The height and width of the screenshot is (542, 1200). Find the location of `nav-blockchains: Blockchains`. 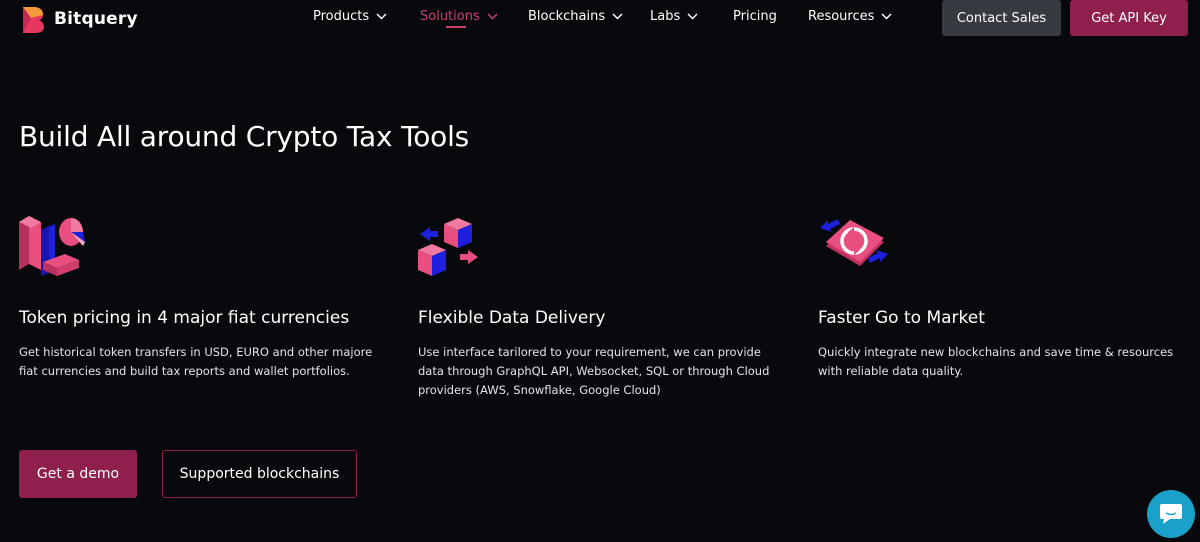

nav-blockchains: Blockchains is located at coordinates (575, 16).